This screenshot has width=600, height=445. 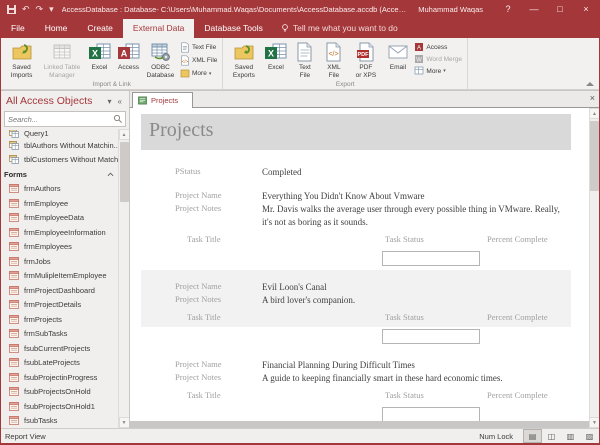 I want to click on signed-in-user: Muhammad Waqas, so click(x=450, y=9).